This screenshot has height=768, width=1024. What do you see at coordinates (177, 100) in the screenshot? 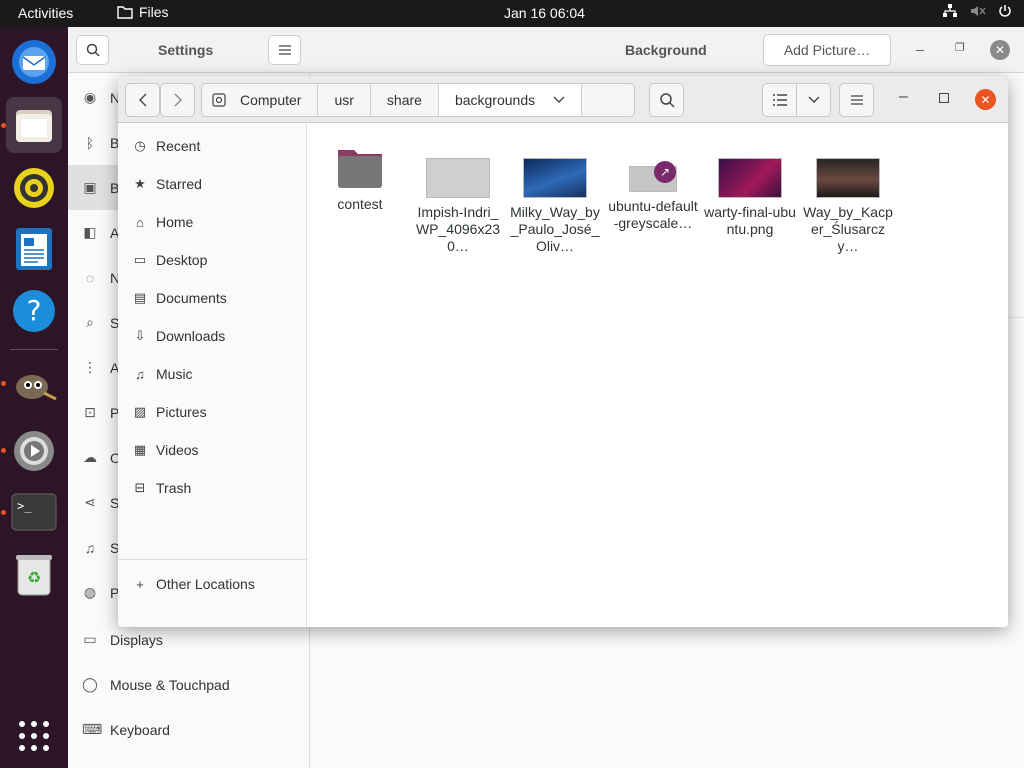
I see `forward-button` at bounding box center [177, 100].